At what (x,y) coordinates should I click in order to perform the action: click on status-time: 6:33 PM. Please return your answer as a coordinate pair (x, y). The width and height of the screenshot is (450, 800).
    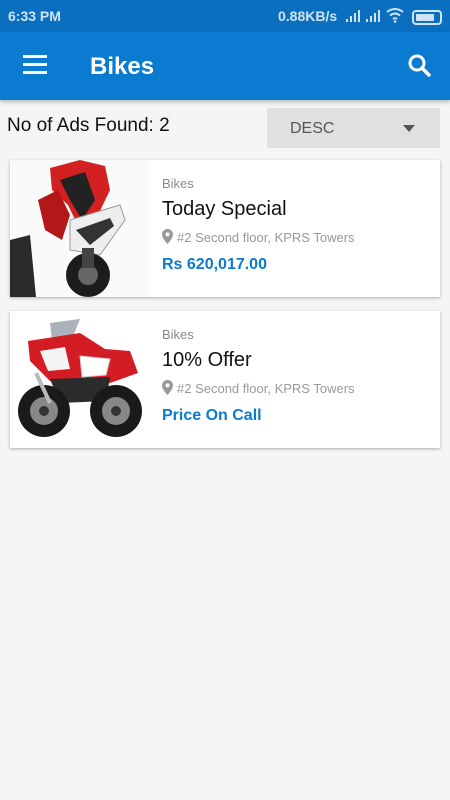
    Looking at the image, I should click on (34, 16).